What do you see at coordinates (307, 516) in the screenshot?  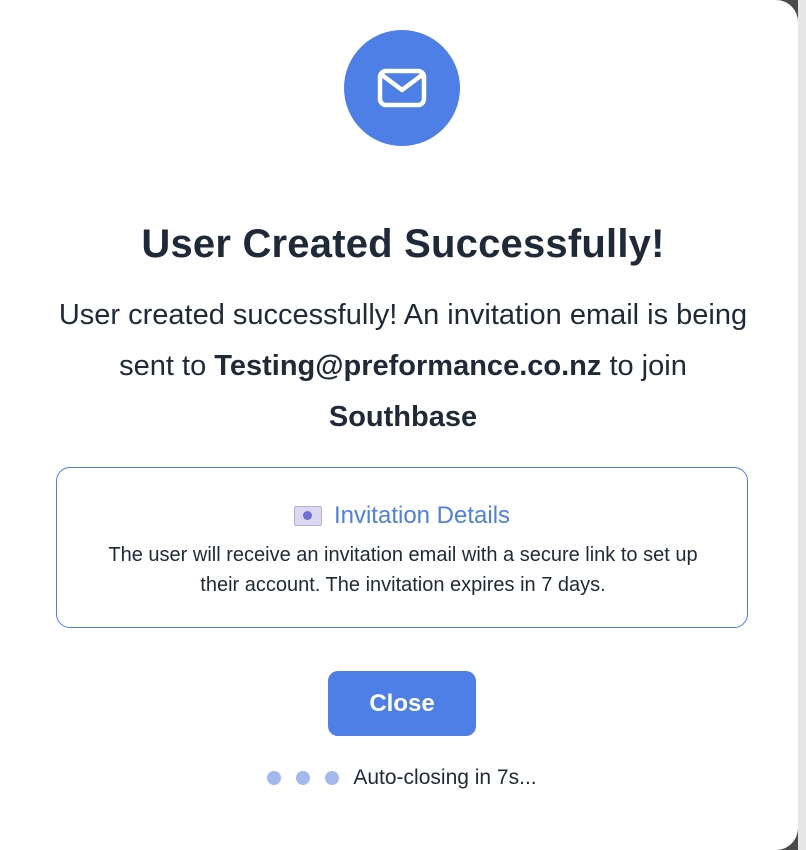 I see `envelope-icon` at bounding box center [307, 516].